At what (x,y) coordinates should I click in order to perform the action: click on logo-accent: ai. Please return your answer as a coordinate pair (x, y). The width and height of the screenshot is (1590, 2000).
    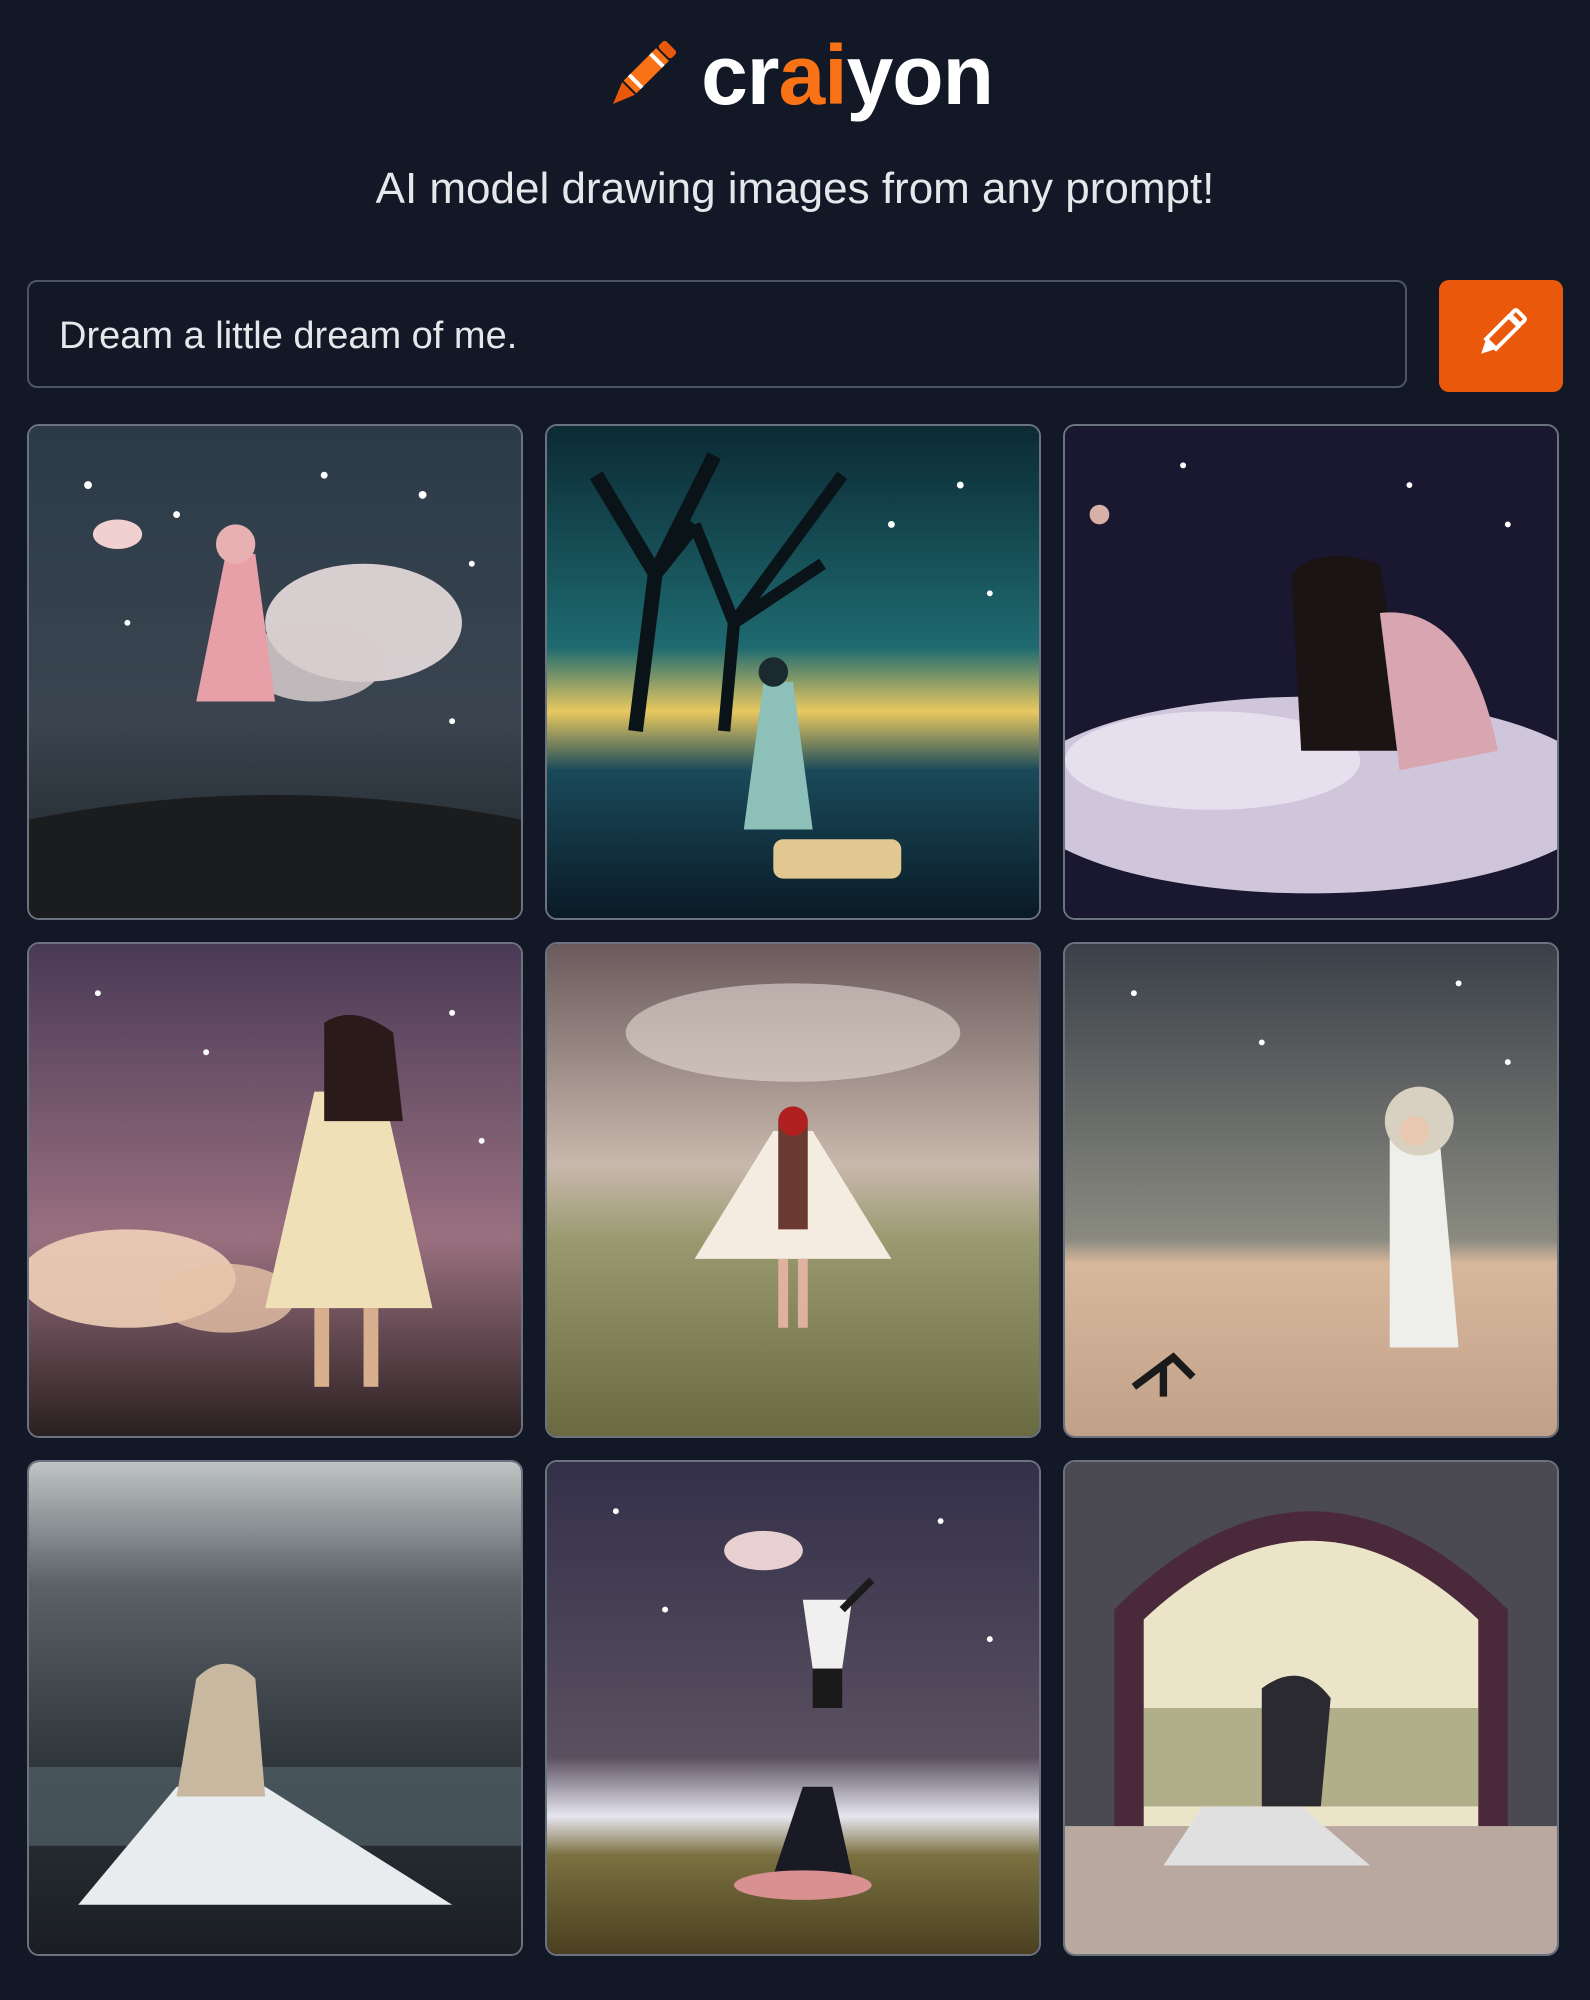
    Looking at the image, I should click on (813, 75).